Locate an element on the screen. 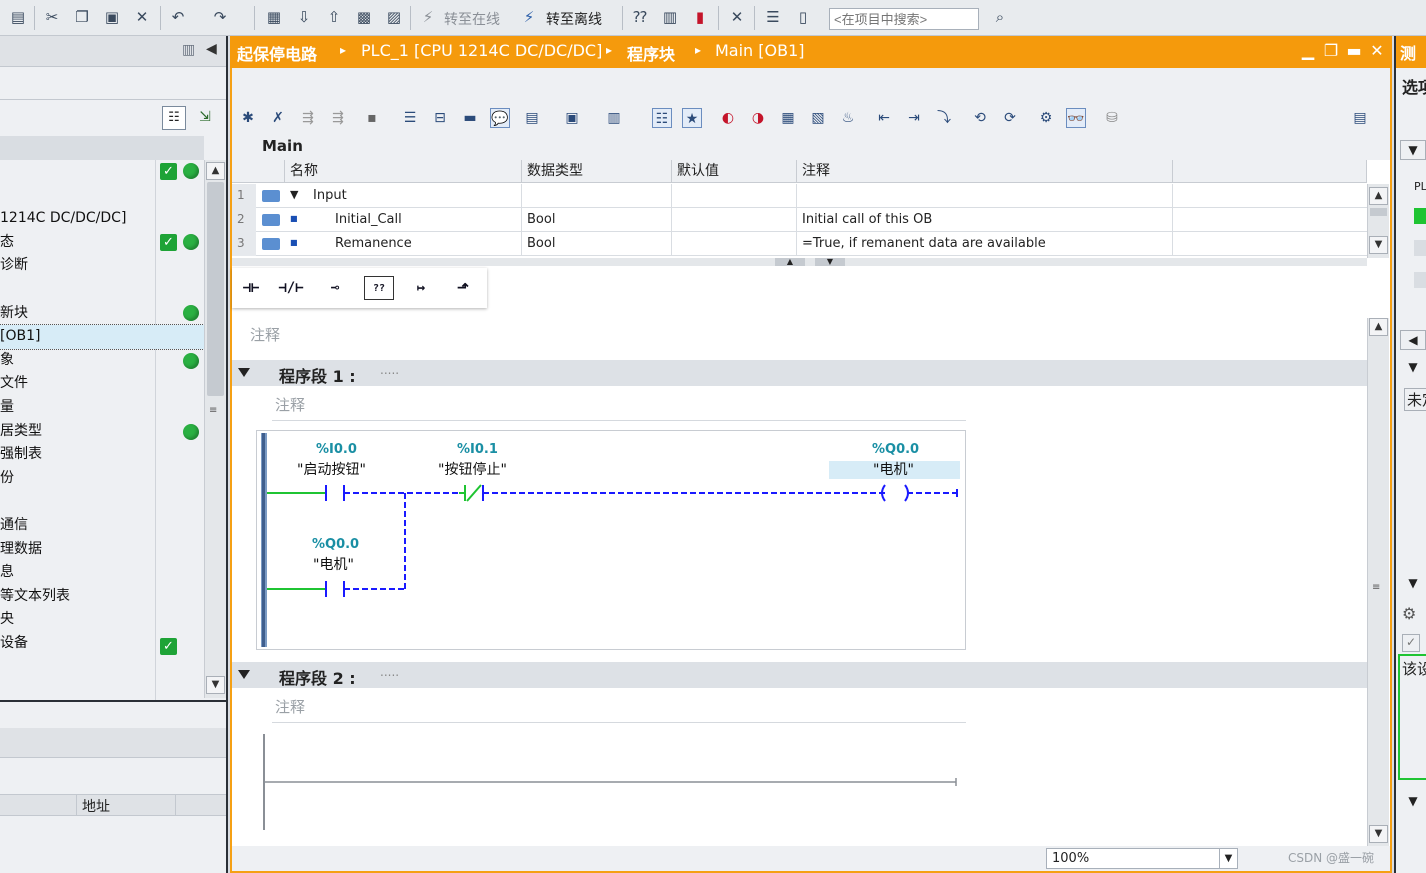  db-icon: ⛁ is located at coordinates (1112, 118).